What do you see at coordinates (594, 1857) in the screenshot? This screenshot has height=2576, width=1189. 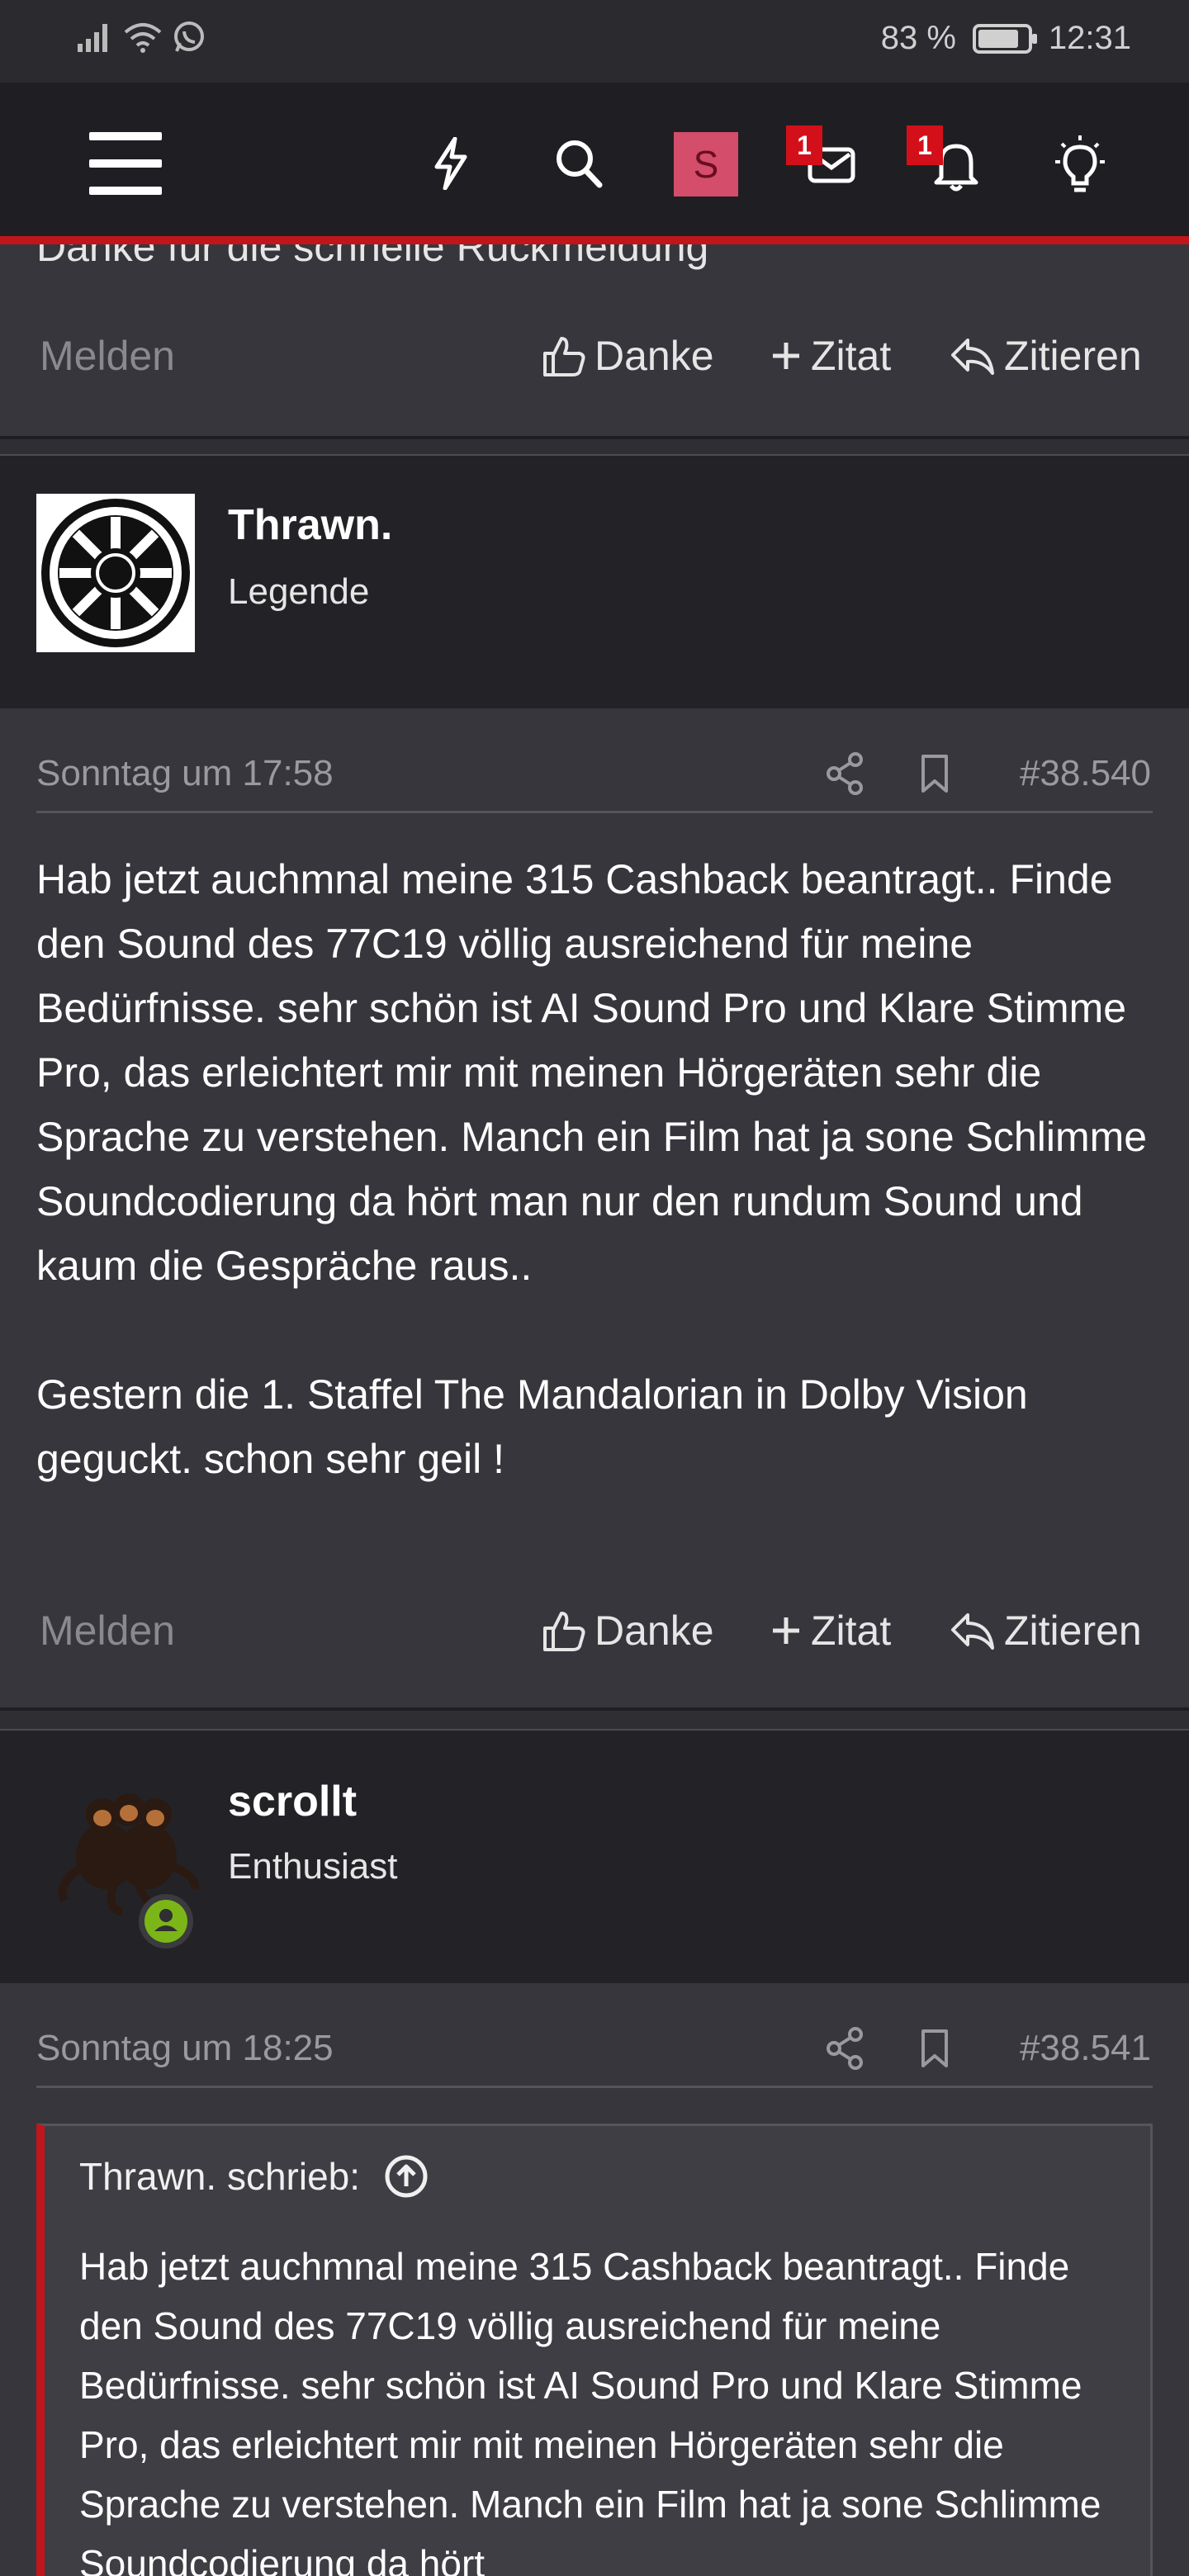 I see `post-author-block: scrollt Enthusiast` at bounding box center [594, 1857].